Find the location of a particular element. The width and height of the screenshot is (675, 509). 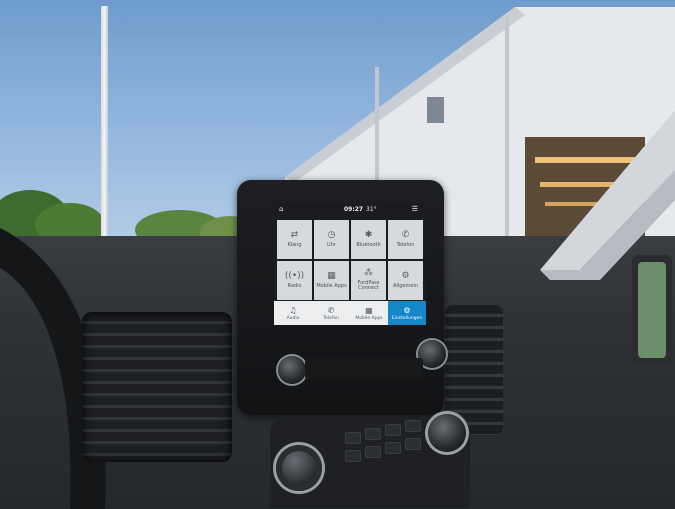

outside-temperature: 31° is located at coordinates (371, 209).